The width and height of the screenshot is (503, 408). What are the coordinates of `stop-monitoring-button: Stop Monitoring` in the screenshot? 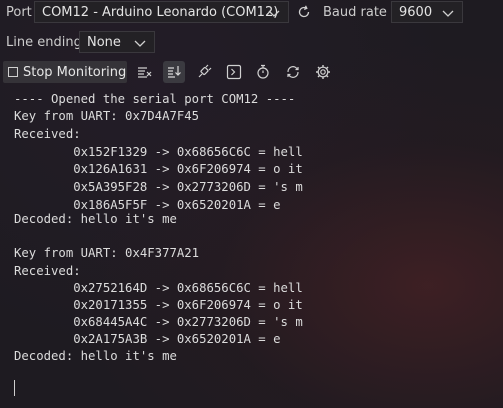 It's located at (65, 72).